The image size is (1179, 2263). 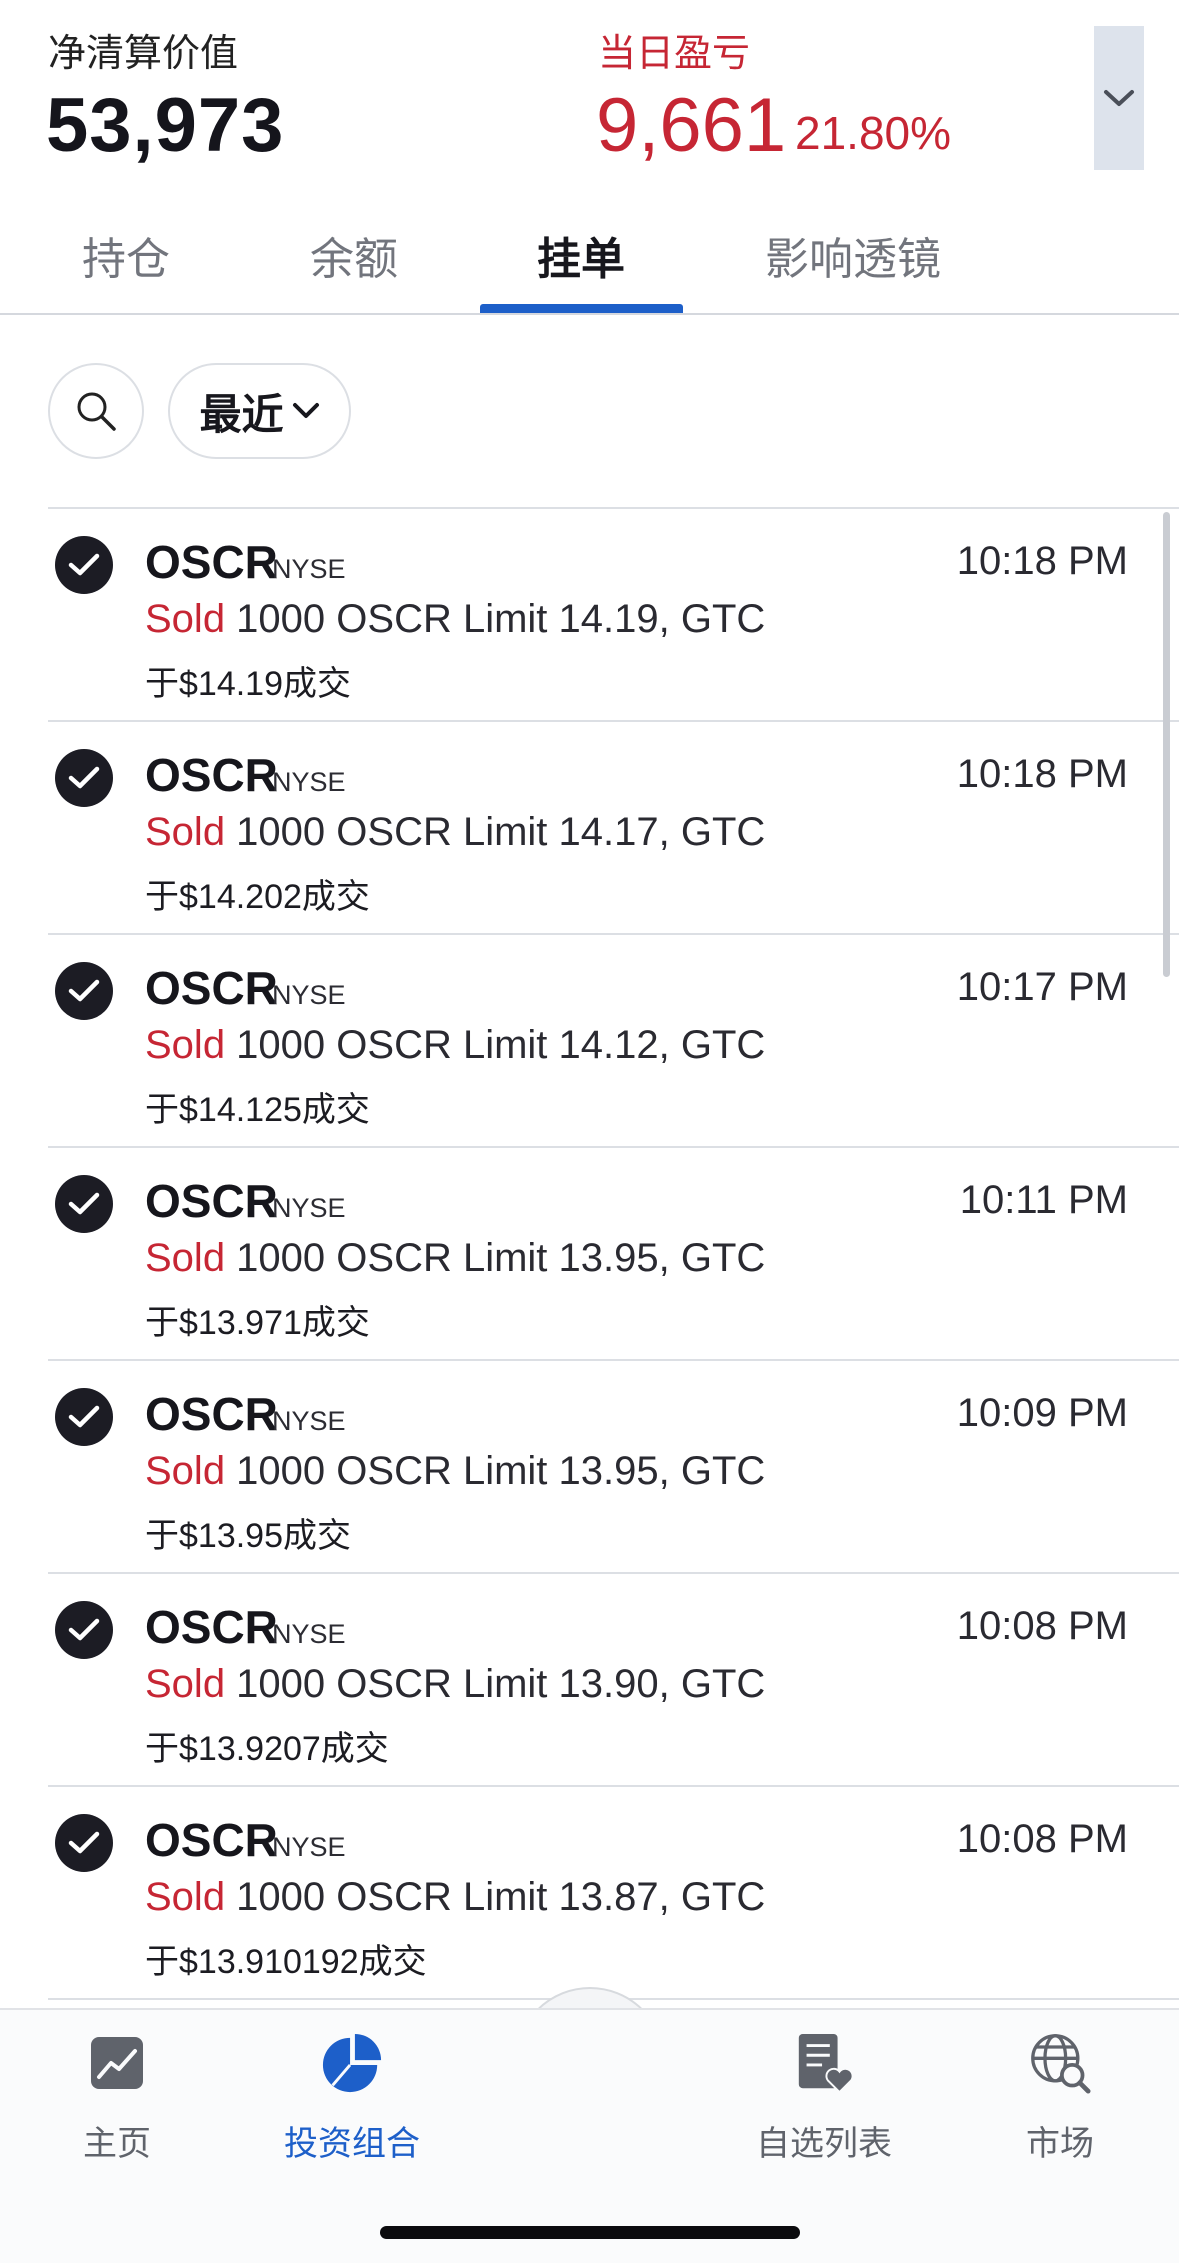 I want to click on order-detail: 1000 OSCR Limit 14.17, GTC, so click(x=495, y=832).